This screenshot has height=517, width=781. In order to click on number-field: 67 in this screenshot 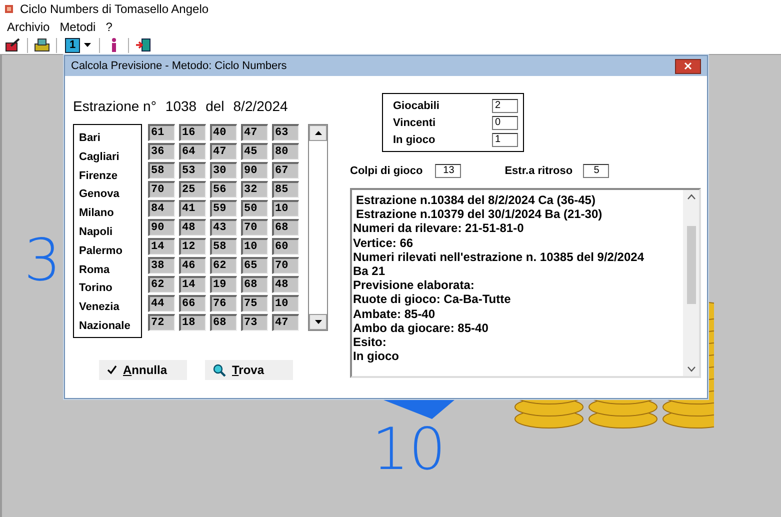, I will do `click(285, 170)`.